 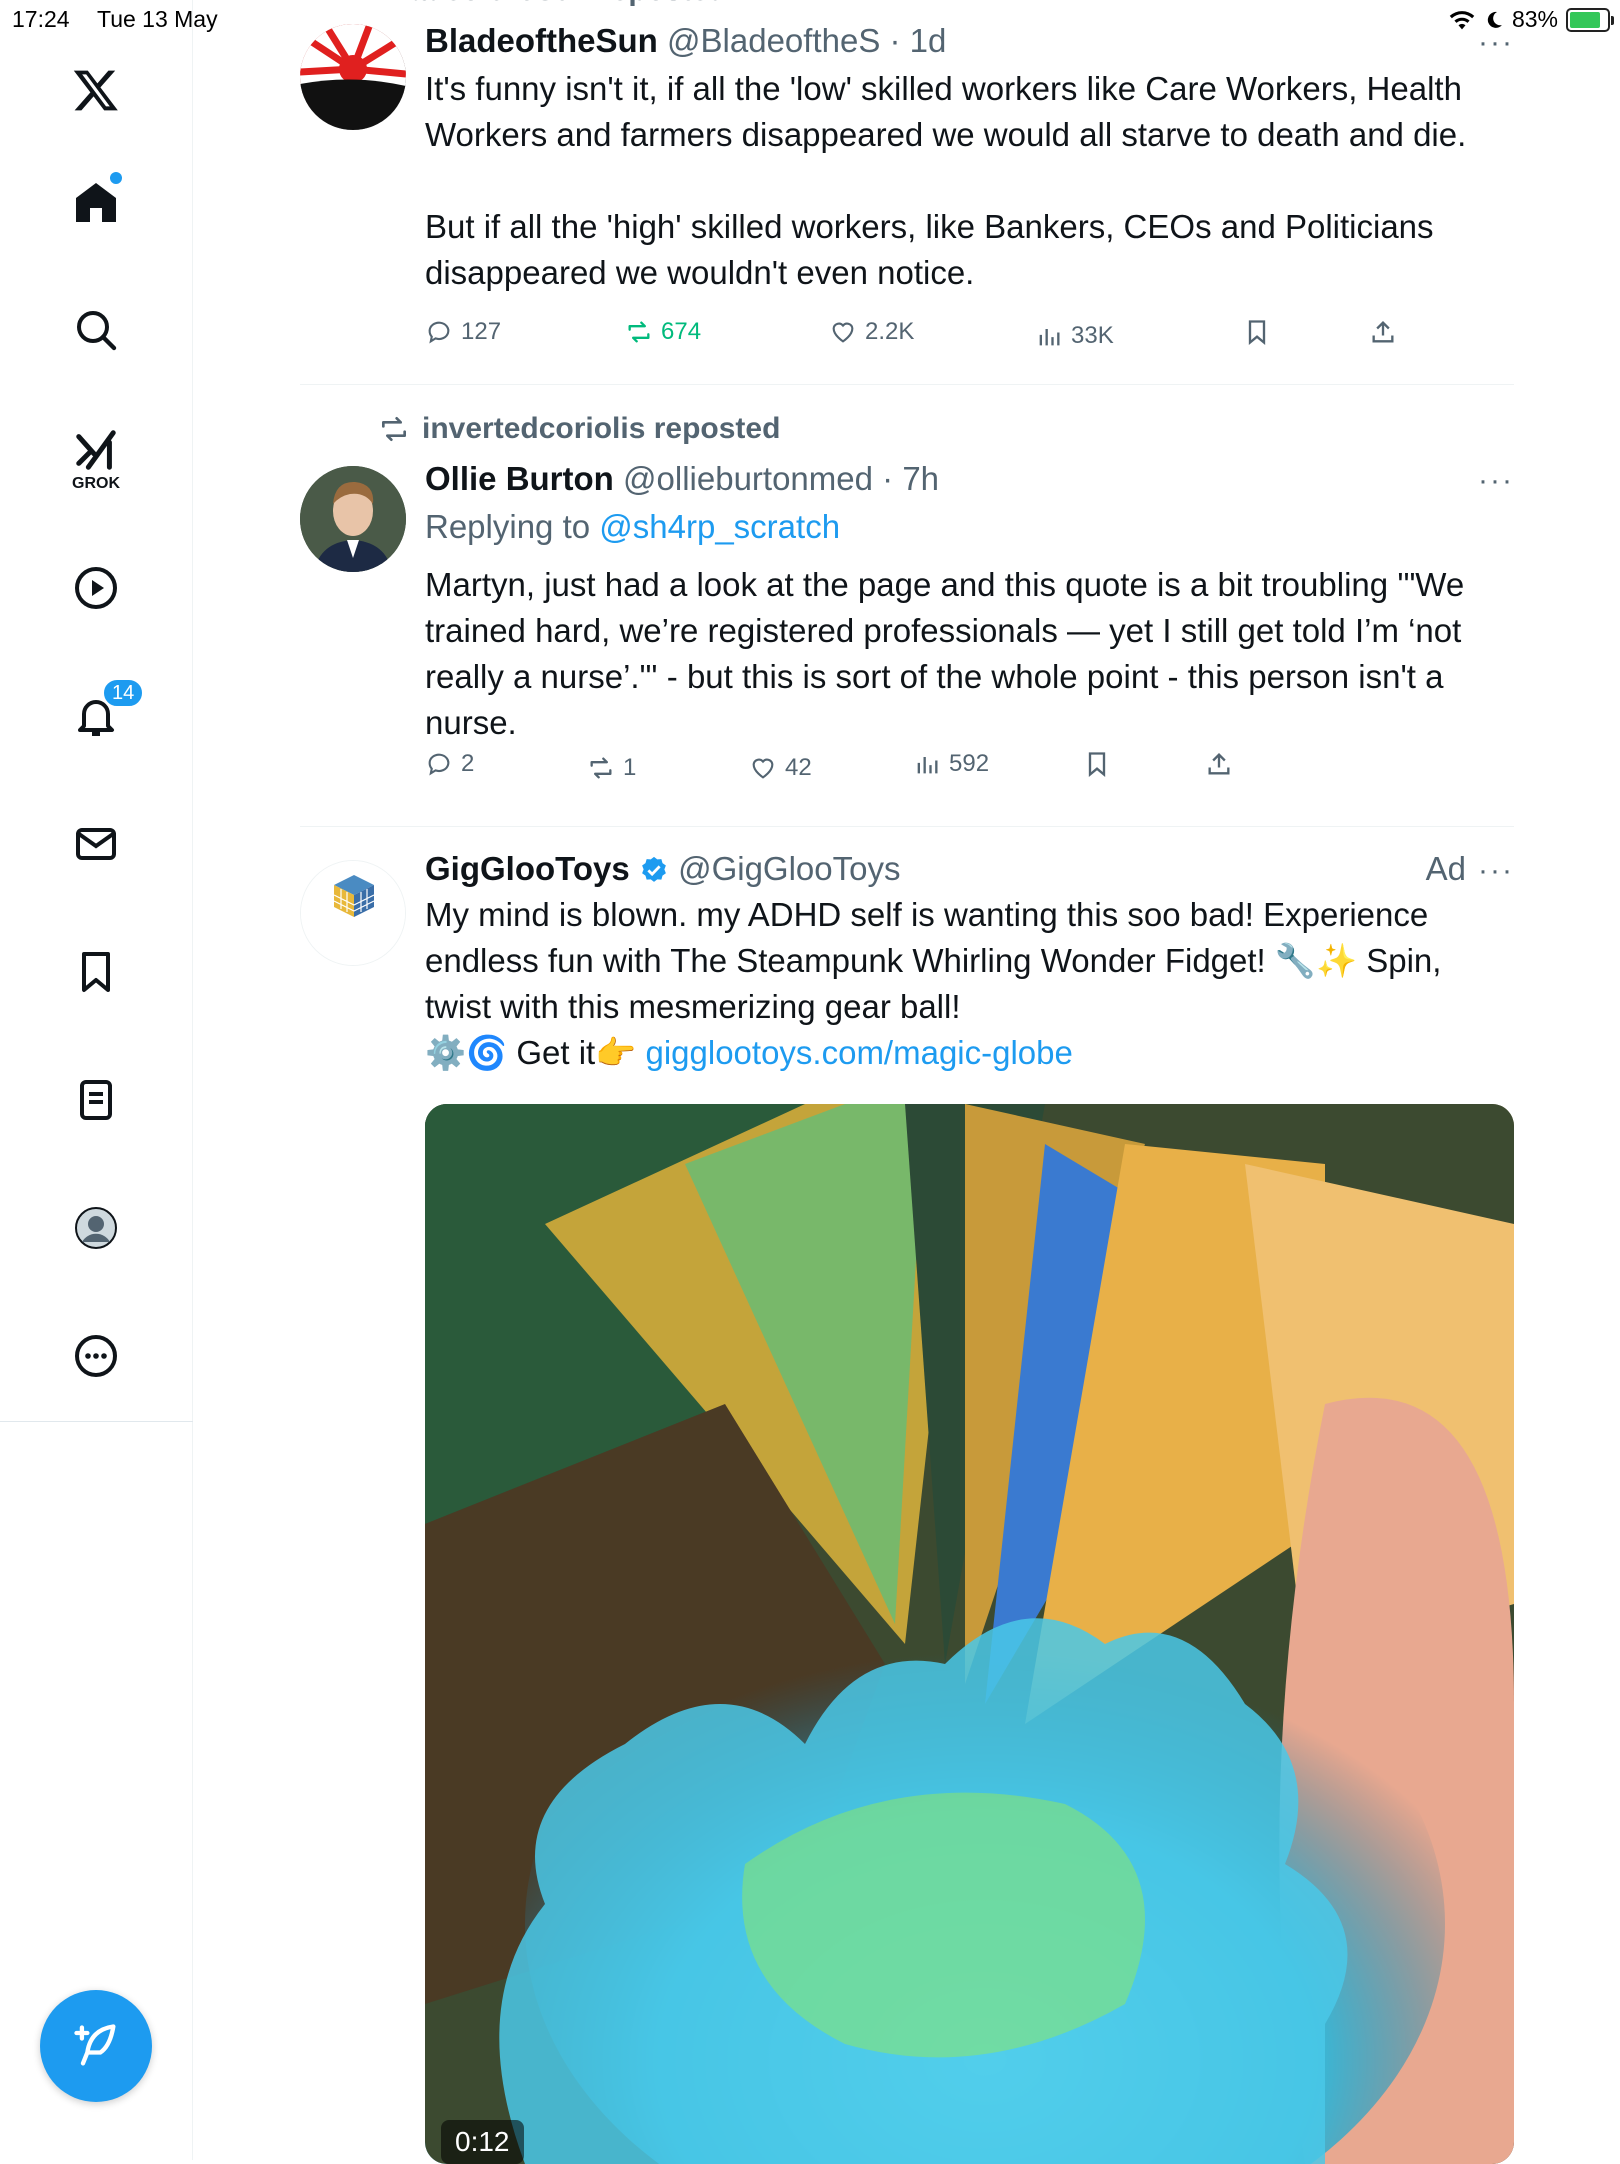 I want to click on verified-badge-icon, so click(x=654, y=869).